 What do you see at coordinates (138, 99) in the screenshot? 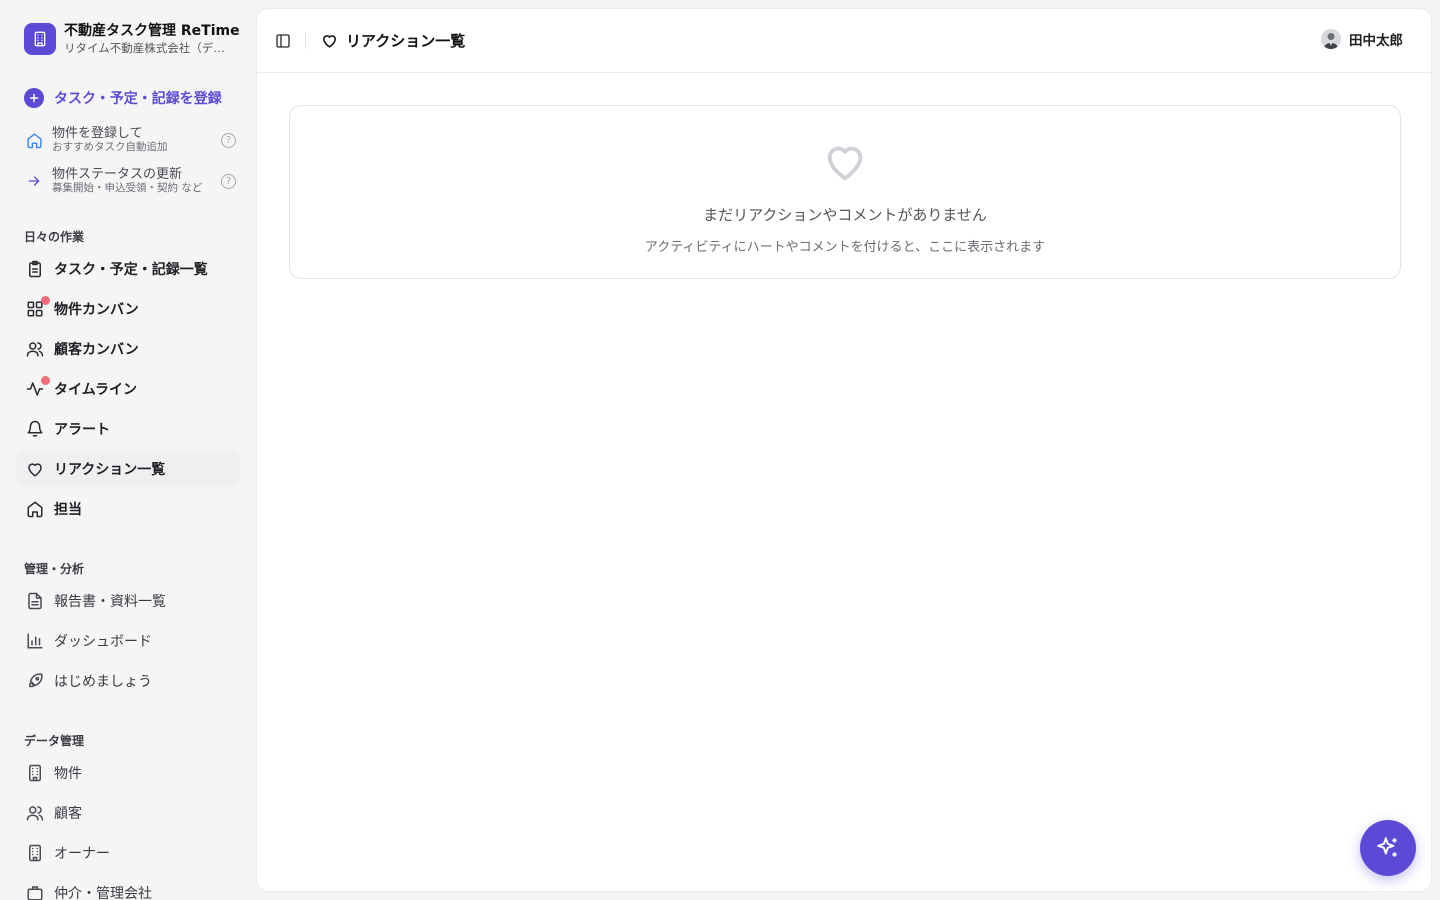
I see `register-label: タスク・予定・記録を登録` at bounding box center [138, 99].